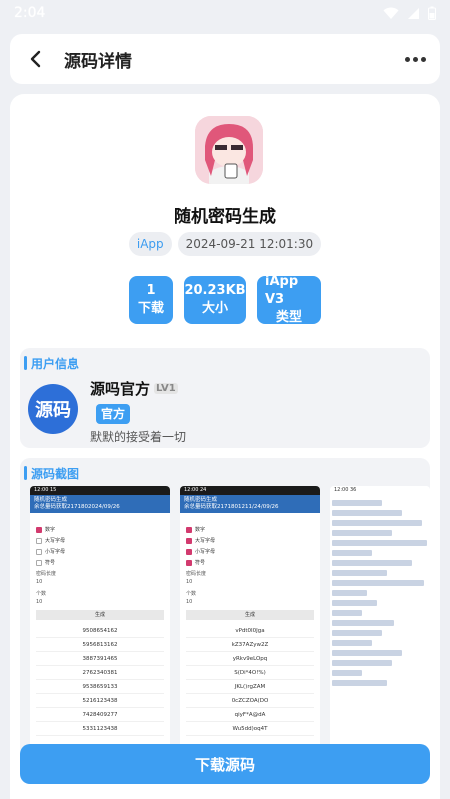  What do you see at coordinates (288, 317) in the screenshot?
I see `stat-label: 类型` at bounding box center [288, 317].